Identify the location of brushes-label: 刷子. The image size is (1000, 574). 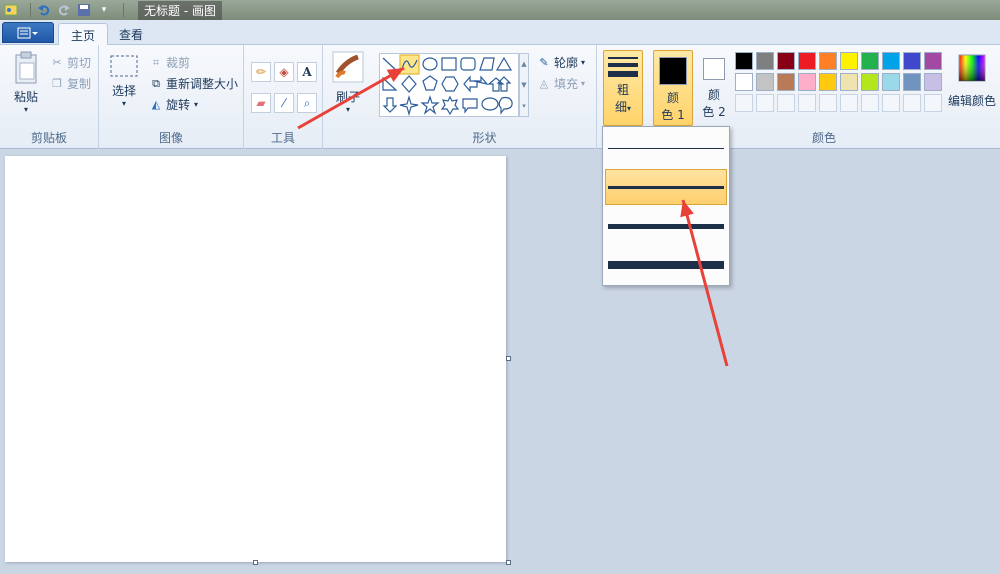
(347, 97).